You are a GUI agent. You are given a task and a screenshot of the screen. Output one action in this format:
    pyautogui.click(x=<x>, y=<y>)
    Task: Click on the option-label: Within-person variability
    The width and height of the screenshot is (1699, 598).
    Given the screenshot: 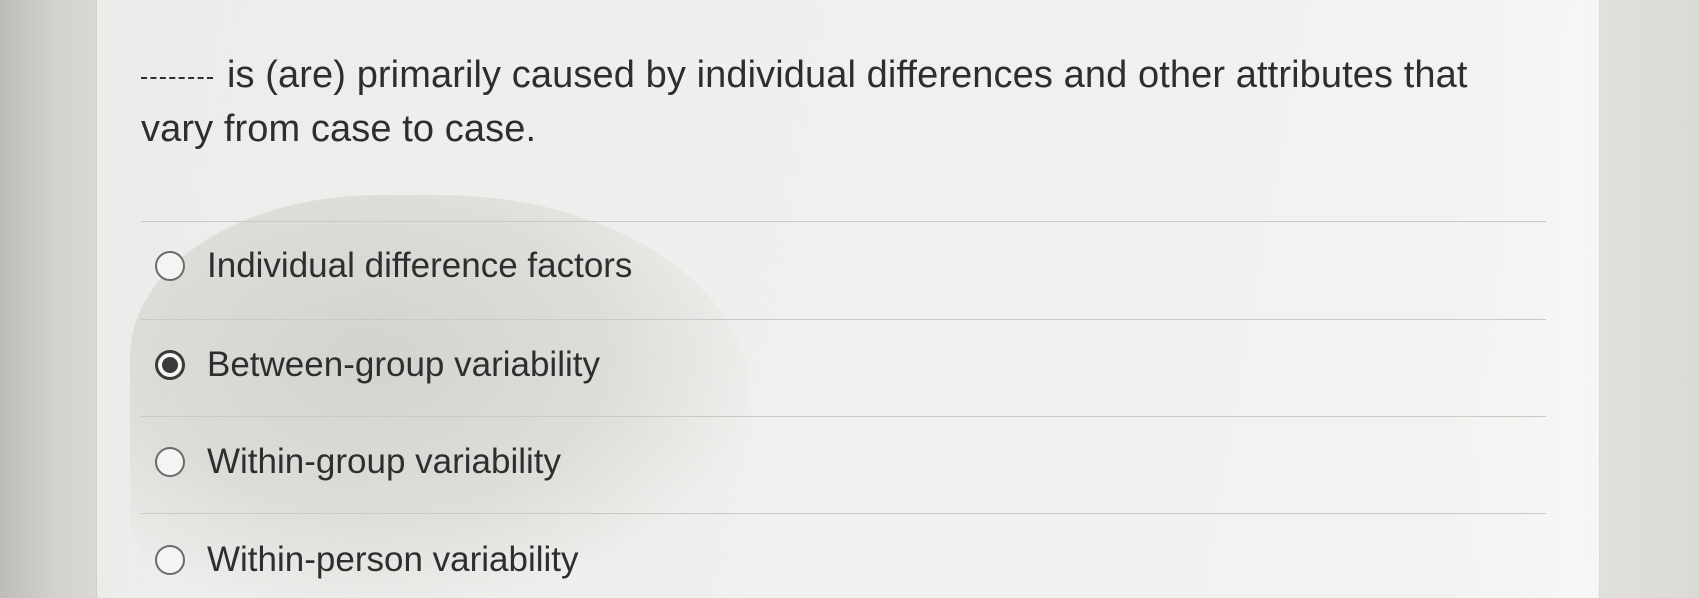 What is the action you would take?
    pyautogui.click(x=393, y=559)
    